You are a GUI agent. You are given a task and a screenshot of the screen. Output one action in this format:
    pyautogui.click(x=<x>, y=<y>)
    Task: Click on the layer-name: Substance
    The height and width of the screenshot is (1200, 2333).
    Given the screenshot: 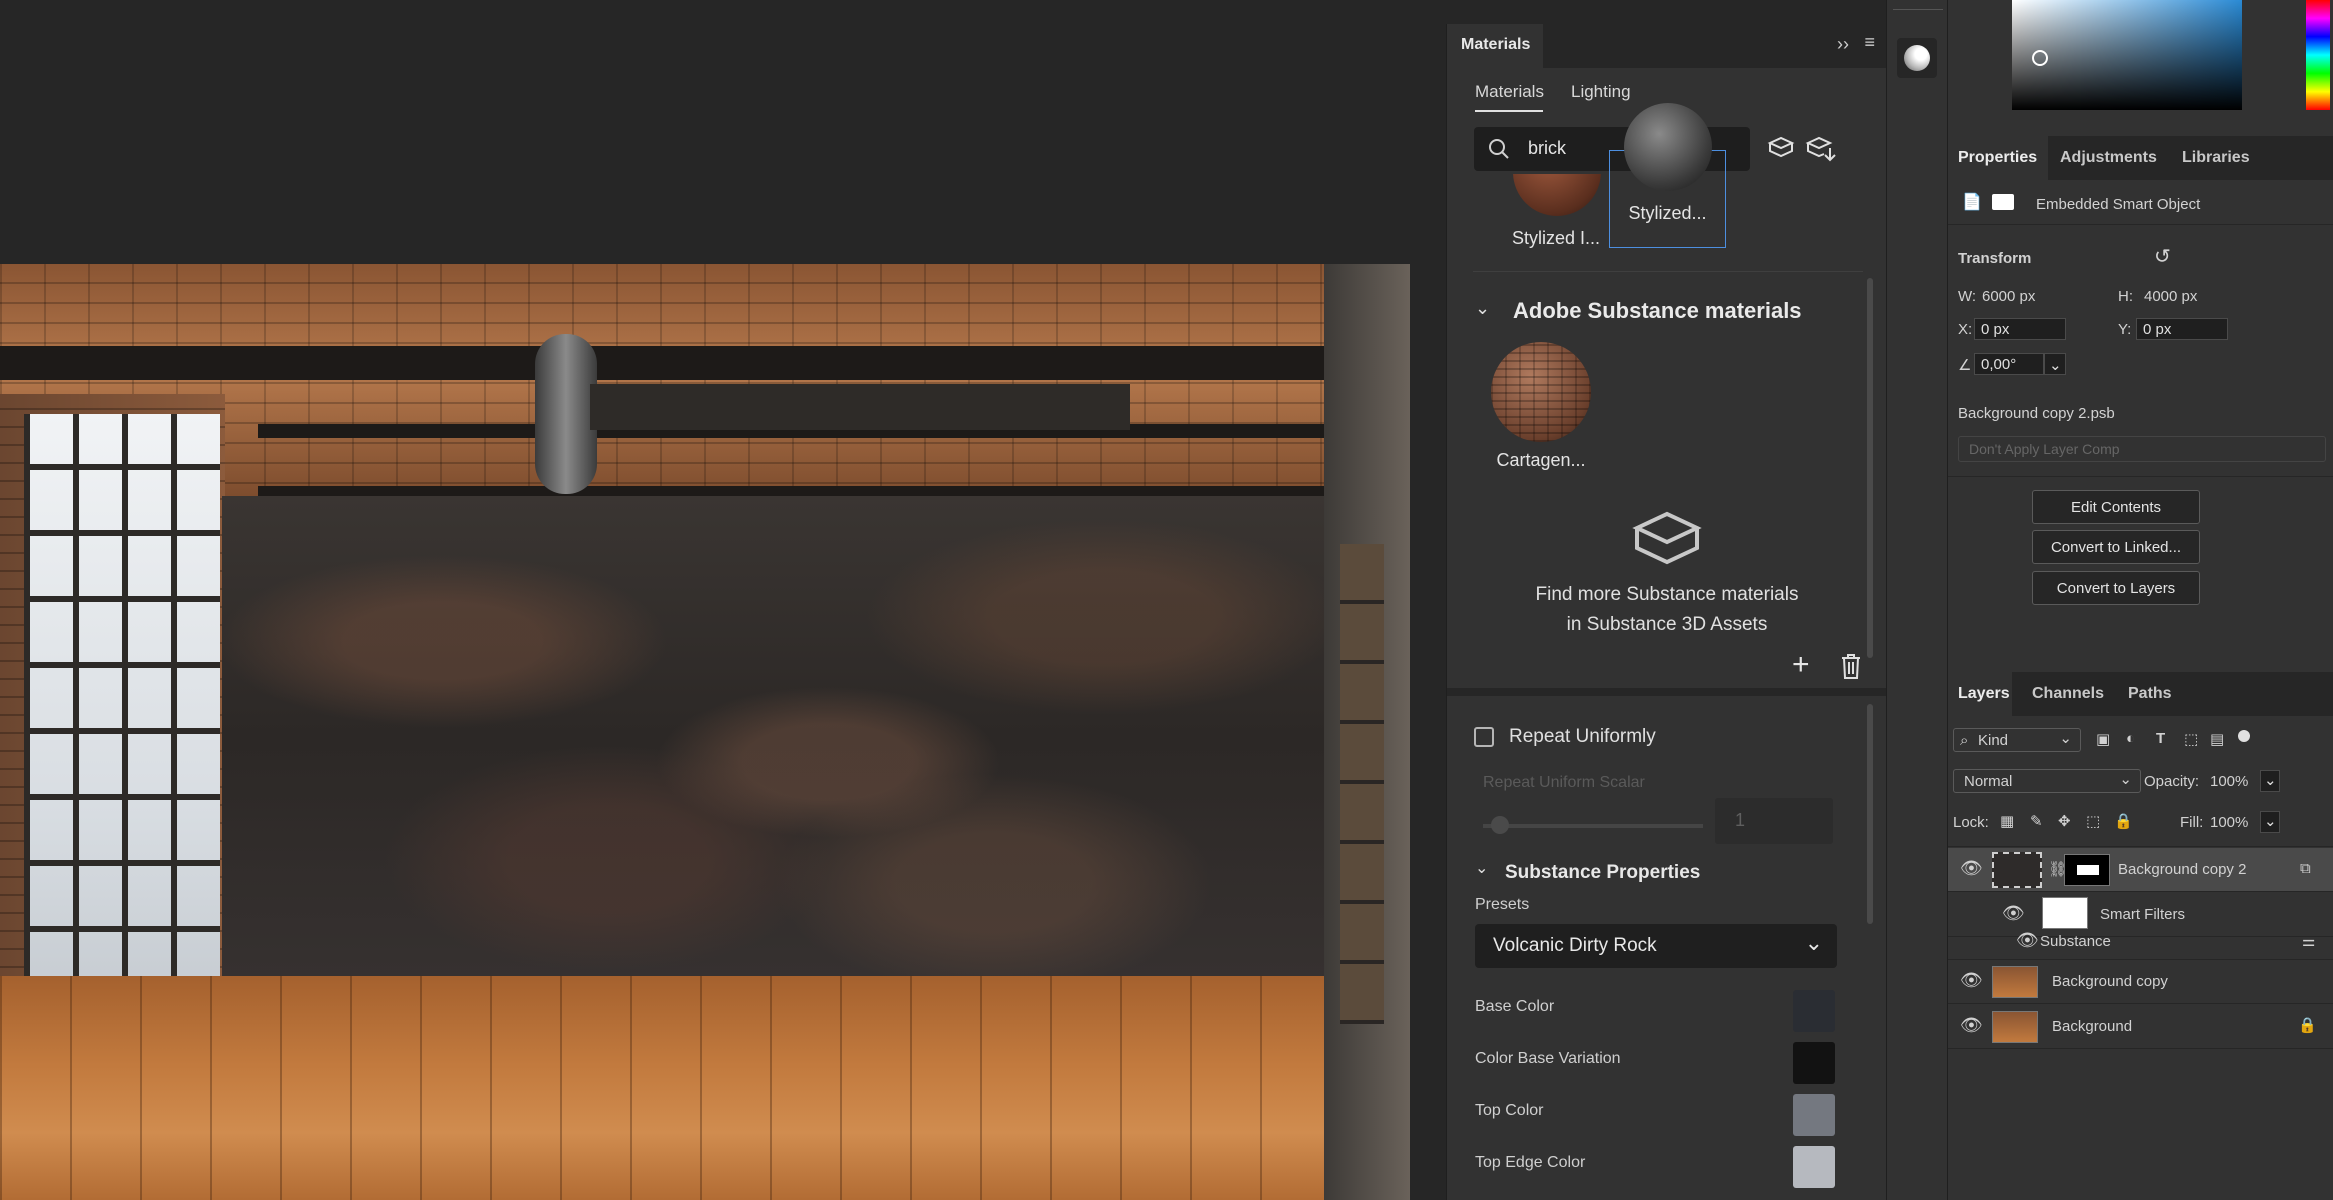 What is the action you would take?
    pyautogui.click(x=2075, y=941)
    